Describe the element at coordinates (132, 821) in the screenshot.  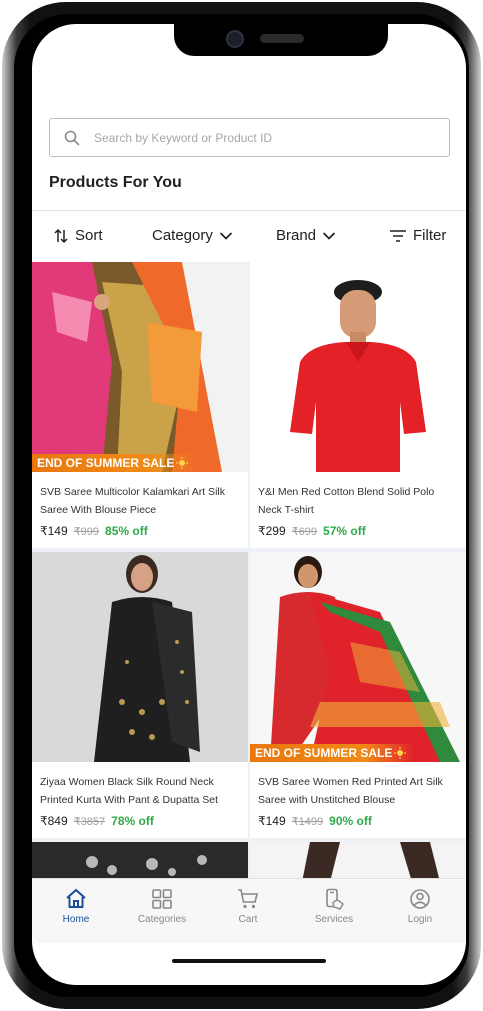
I see `discount-label: 78% off` at that location.